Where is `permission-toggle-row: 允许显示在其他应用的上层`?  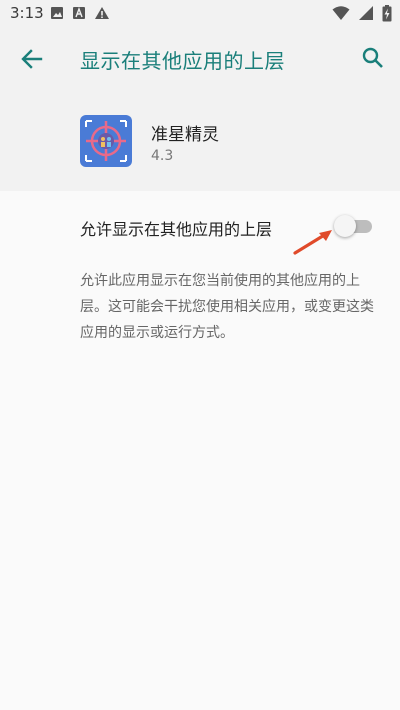
permission-toggle-row: 允许显示在其他应用的上层 is located at coordinates (200, 226).